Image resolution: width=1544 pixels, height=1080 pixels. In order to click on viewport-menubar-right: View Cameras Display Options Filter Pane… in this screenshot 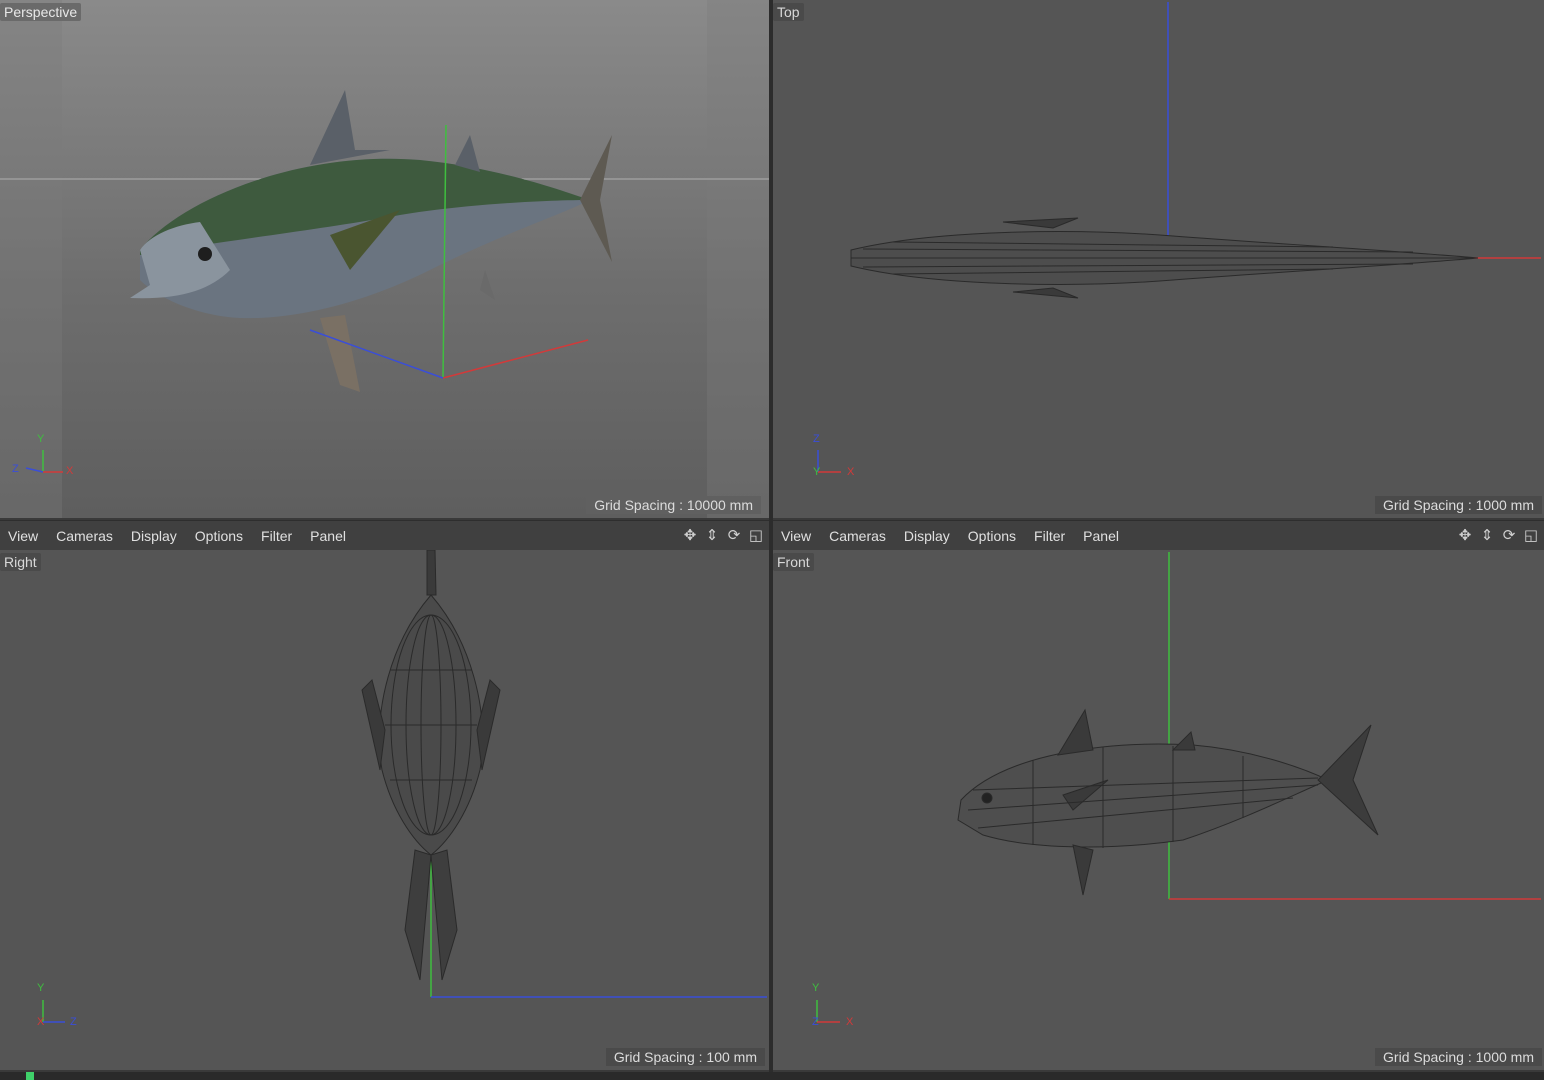, I will do `click(1158, 536)`.